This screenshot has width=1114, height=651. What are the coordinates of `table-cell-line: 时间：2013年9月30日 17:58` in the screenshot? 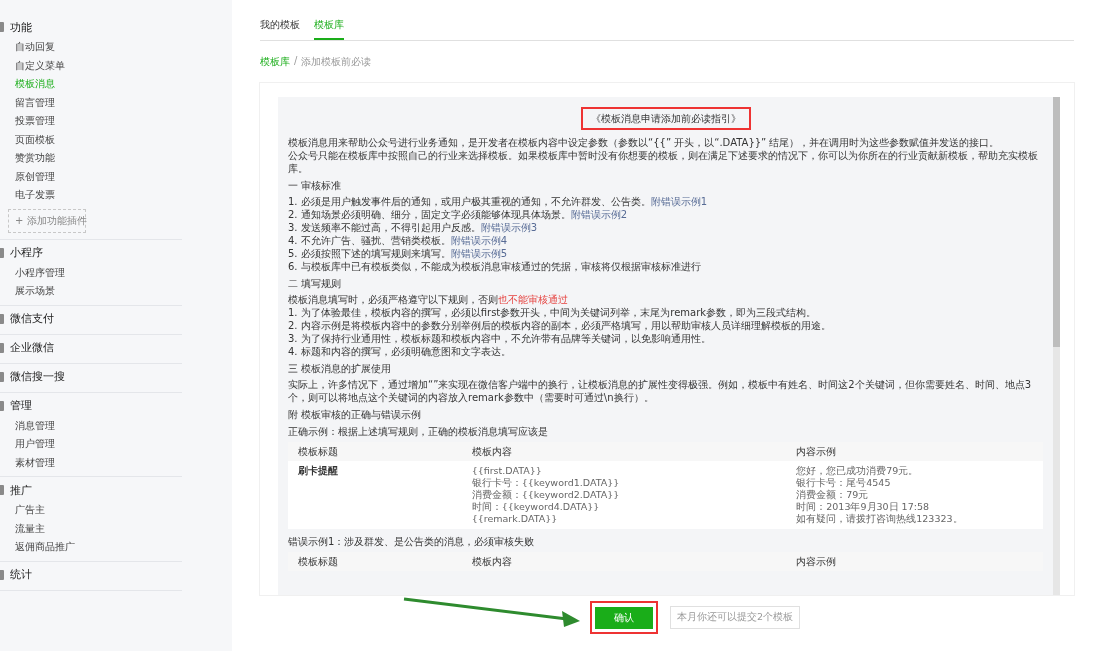 It's located at (863, 507).